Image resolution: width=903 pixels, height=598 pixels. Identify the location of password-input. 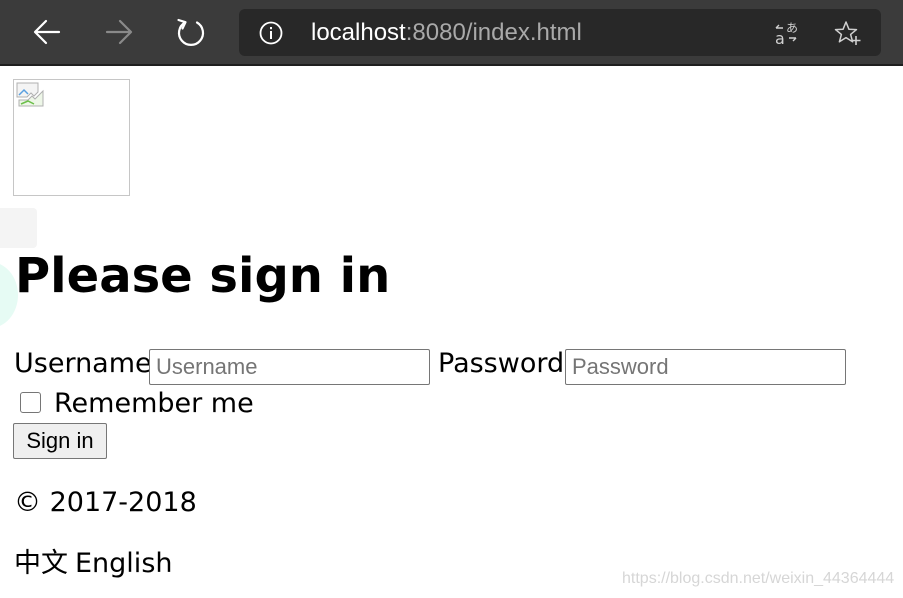
(705, 367).